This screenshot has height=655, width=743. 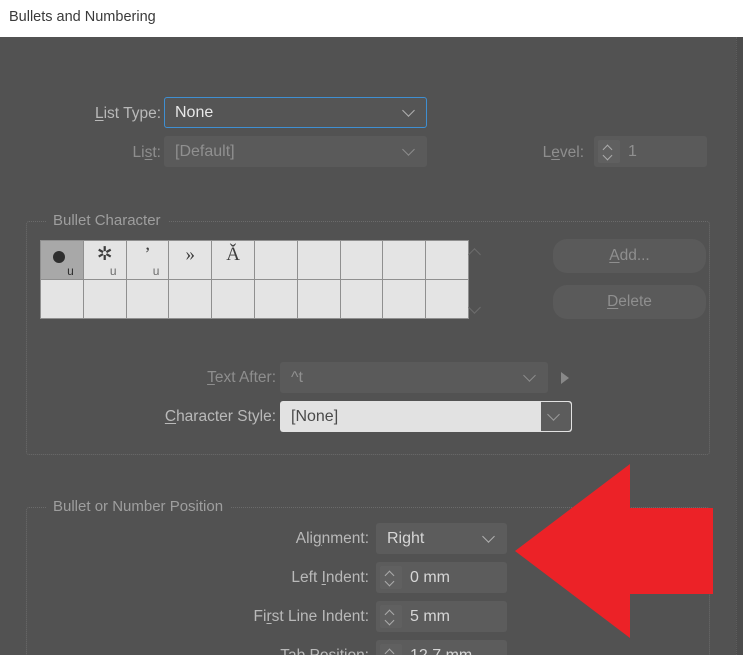 What do you see at coordinates (414, 377) in the screenshot?
I see `text-after-dropdown: ^t` at bounding box center [414, 377].